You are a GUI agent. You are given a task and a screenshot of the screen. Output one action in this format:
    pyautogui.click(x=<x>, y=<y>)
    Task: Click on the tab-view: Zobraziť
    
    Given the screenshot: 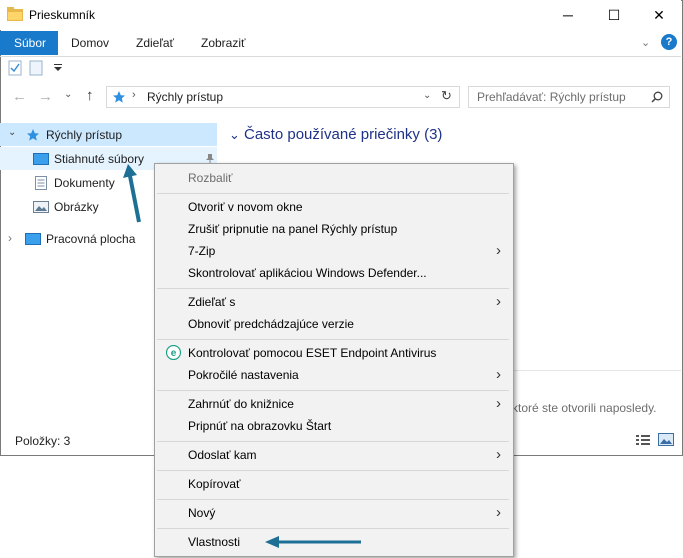 What is the action you would take?
    pyautogui.click(x=223, y=43)
    